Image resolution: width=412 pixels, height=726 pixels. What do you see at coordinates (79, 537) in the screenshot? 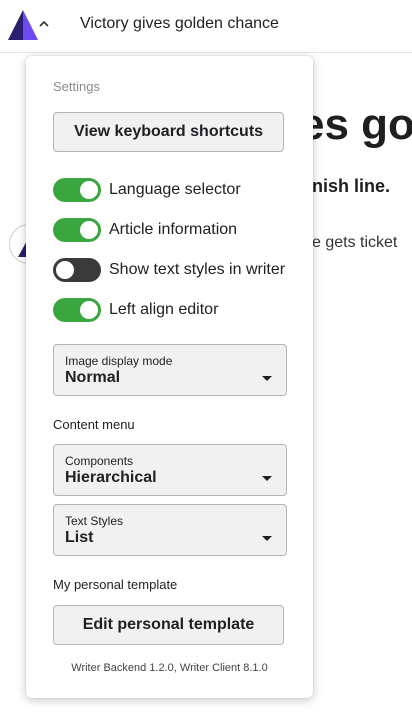
I see `select-value: List` at bounding box center [79, 537].